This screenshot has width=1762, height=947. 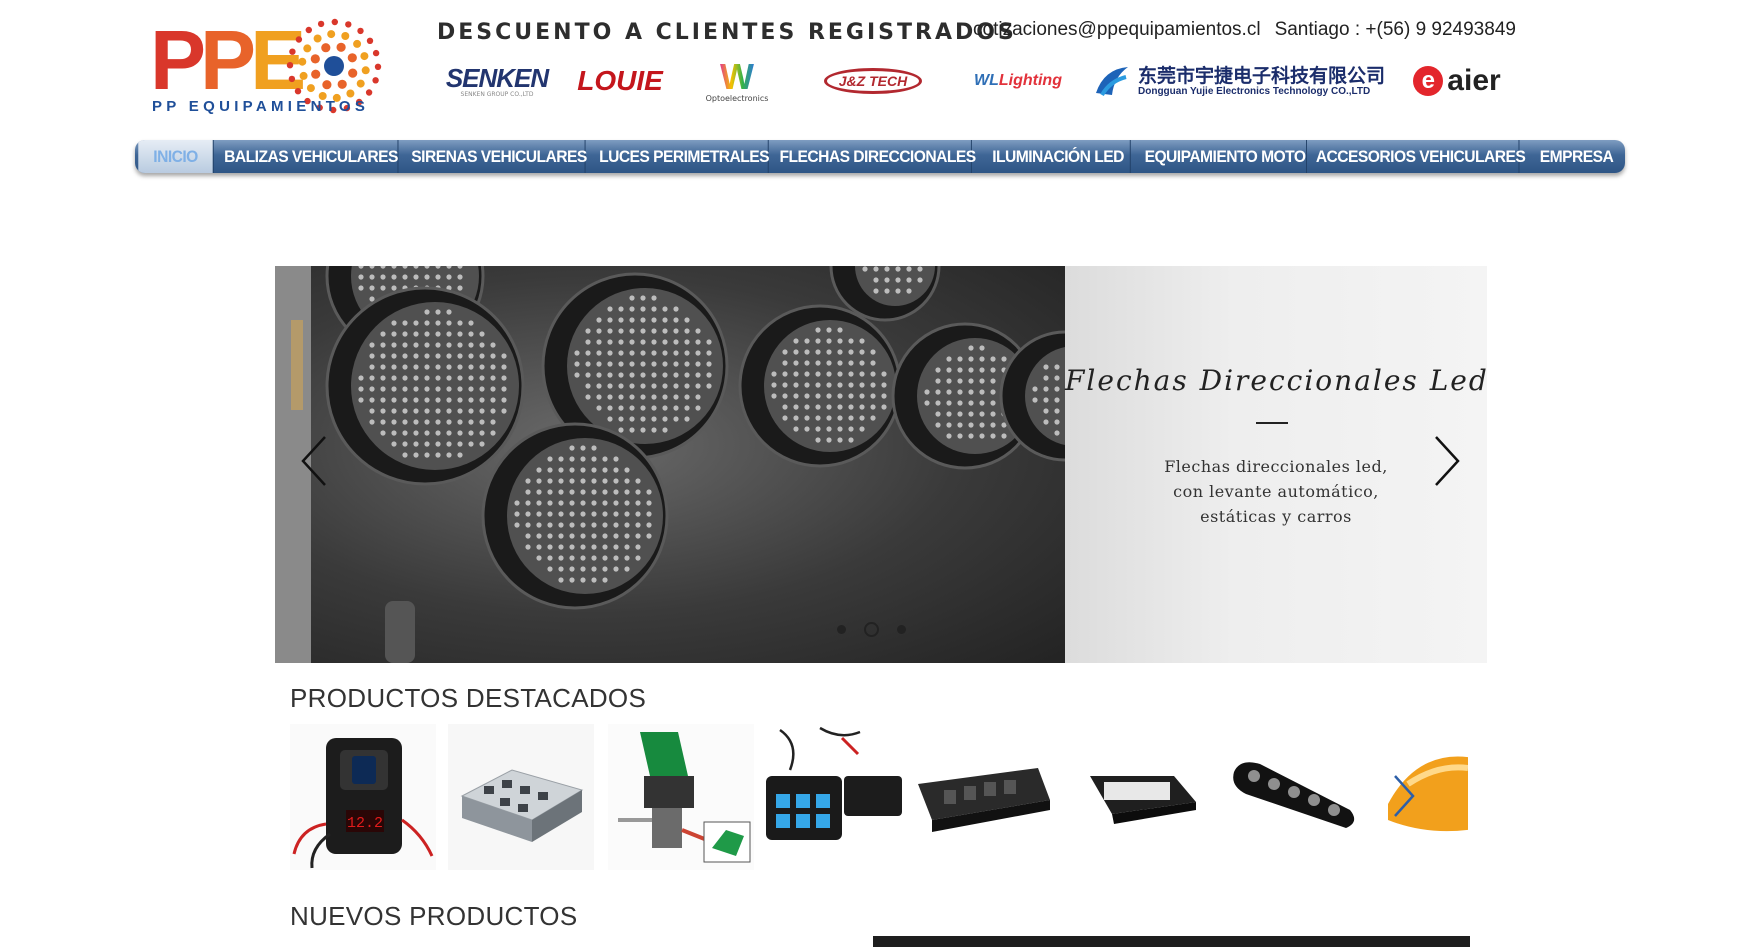 What do you see at coordinates (521, 797) in the screenshot?
I see `product-fuse-block` at bounding box center [521, 797].